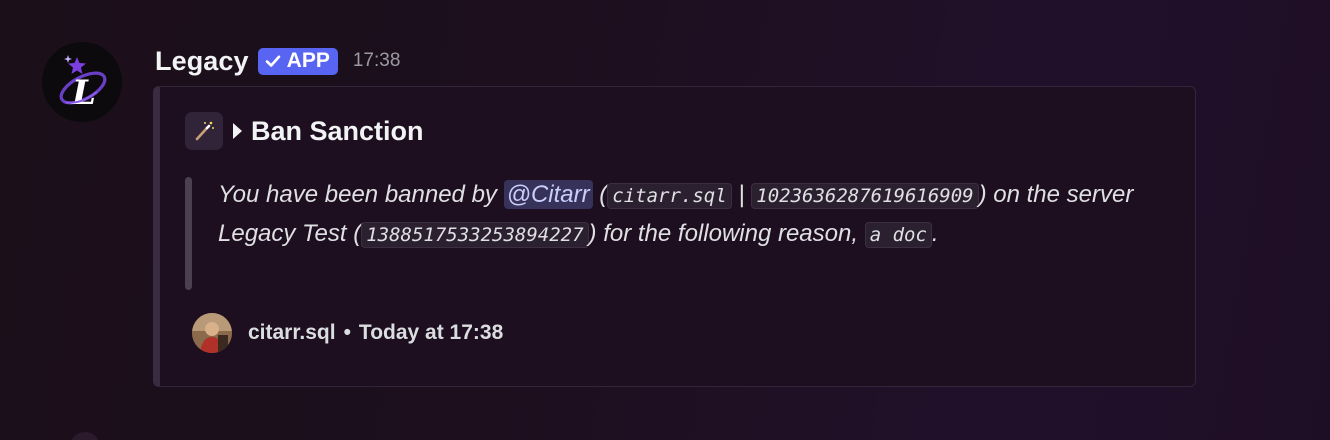 Image resolution: width=1330 pixels, height=440 pixels. I want to click on caret-right-icon, so click(237, 131).